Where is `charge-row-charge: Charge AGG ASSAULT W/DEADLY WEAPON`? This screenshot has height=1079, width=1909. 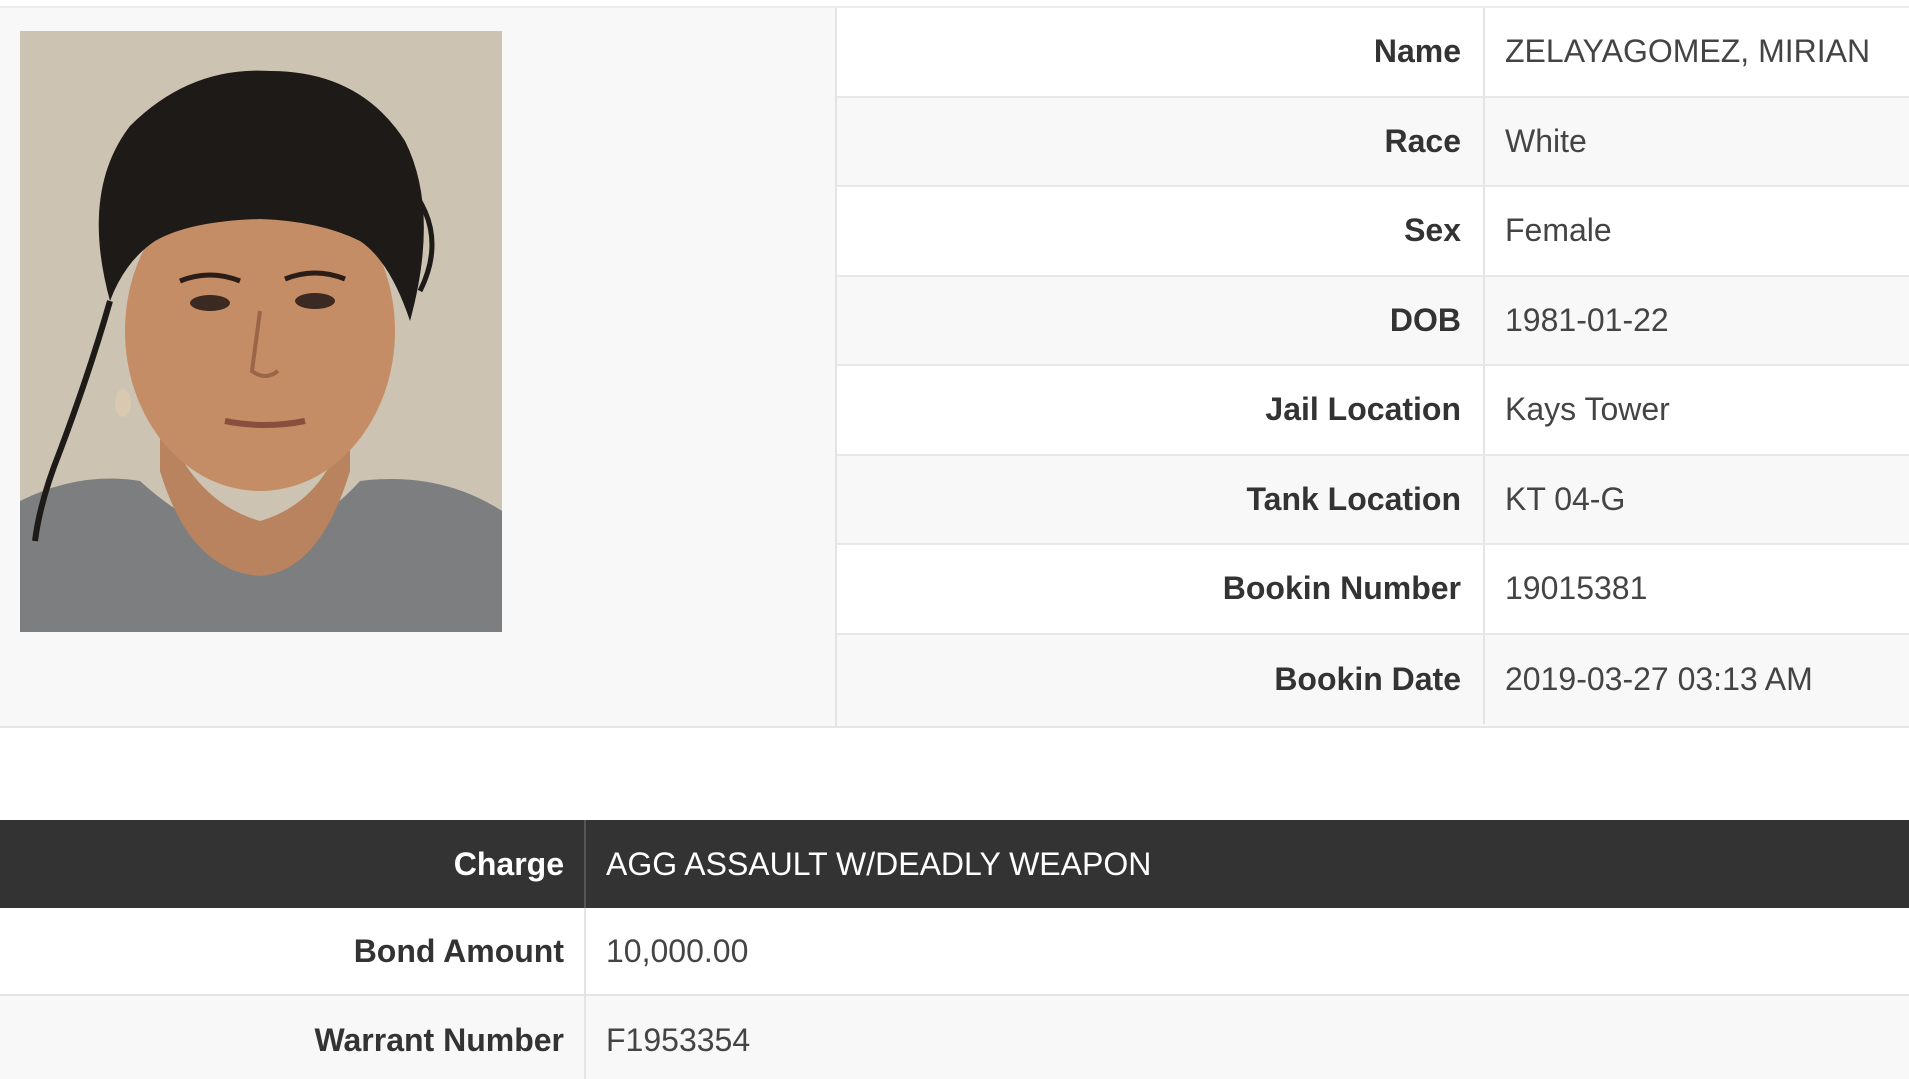 charge-row-charge: Charge AGG ASSAULT W/DEADLY WEAPON is located at coordinates (954, 864).